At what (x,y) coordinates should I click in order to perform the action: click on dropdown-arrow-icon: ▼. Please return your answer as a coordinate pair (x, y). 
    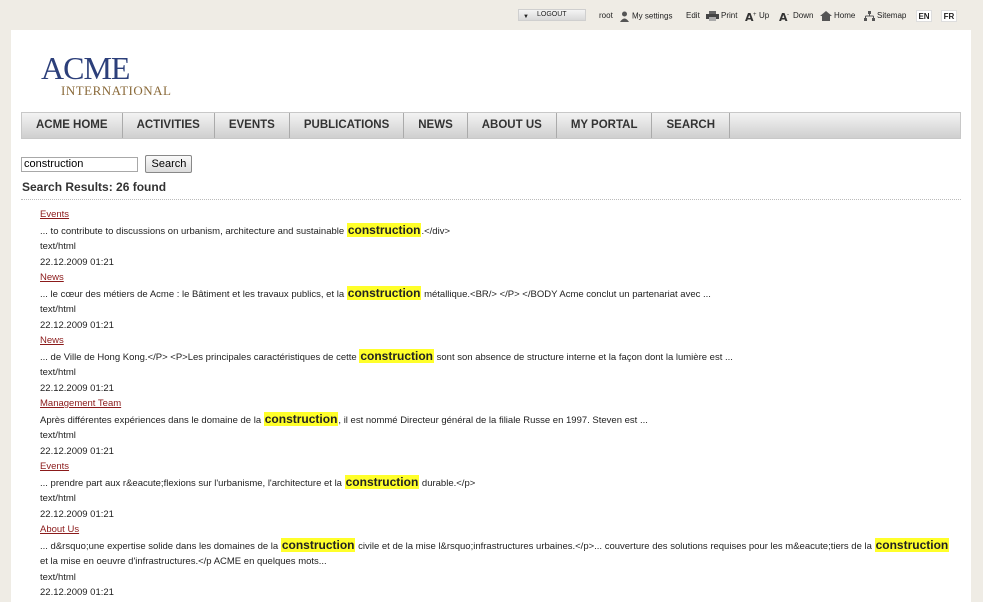
    Looking at the image, I should click on (526, 17).